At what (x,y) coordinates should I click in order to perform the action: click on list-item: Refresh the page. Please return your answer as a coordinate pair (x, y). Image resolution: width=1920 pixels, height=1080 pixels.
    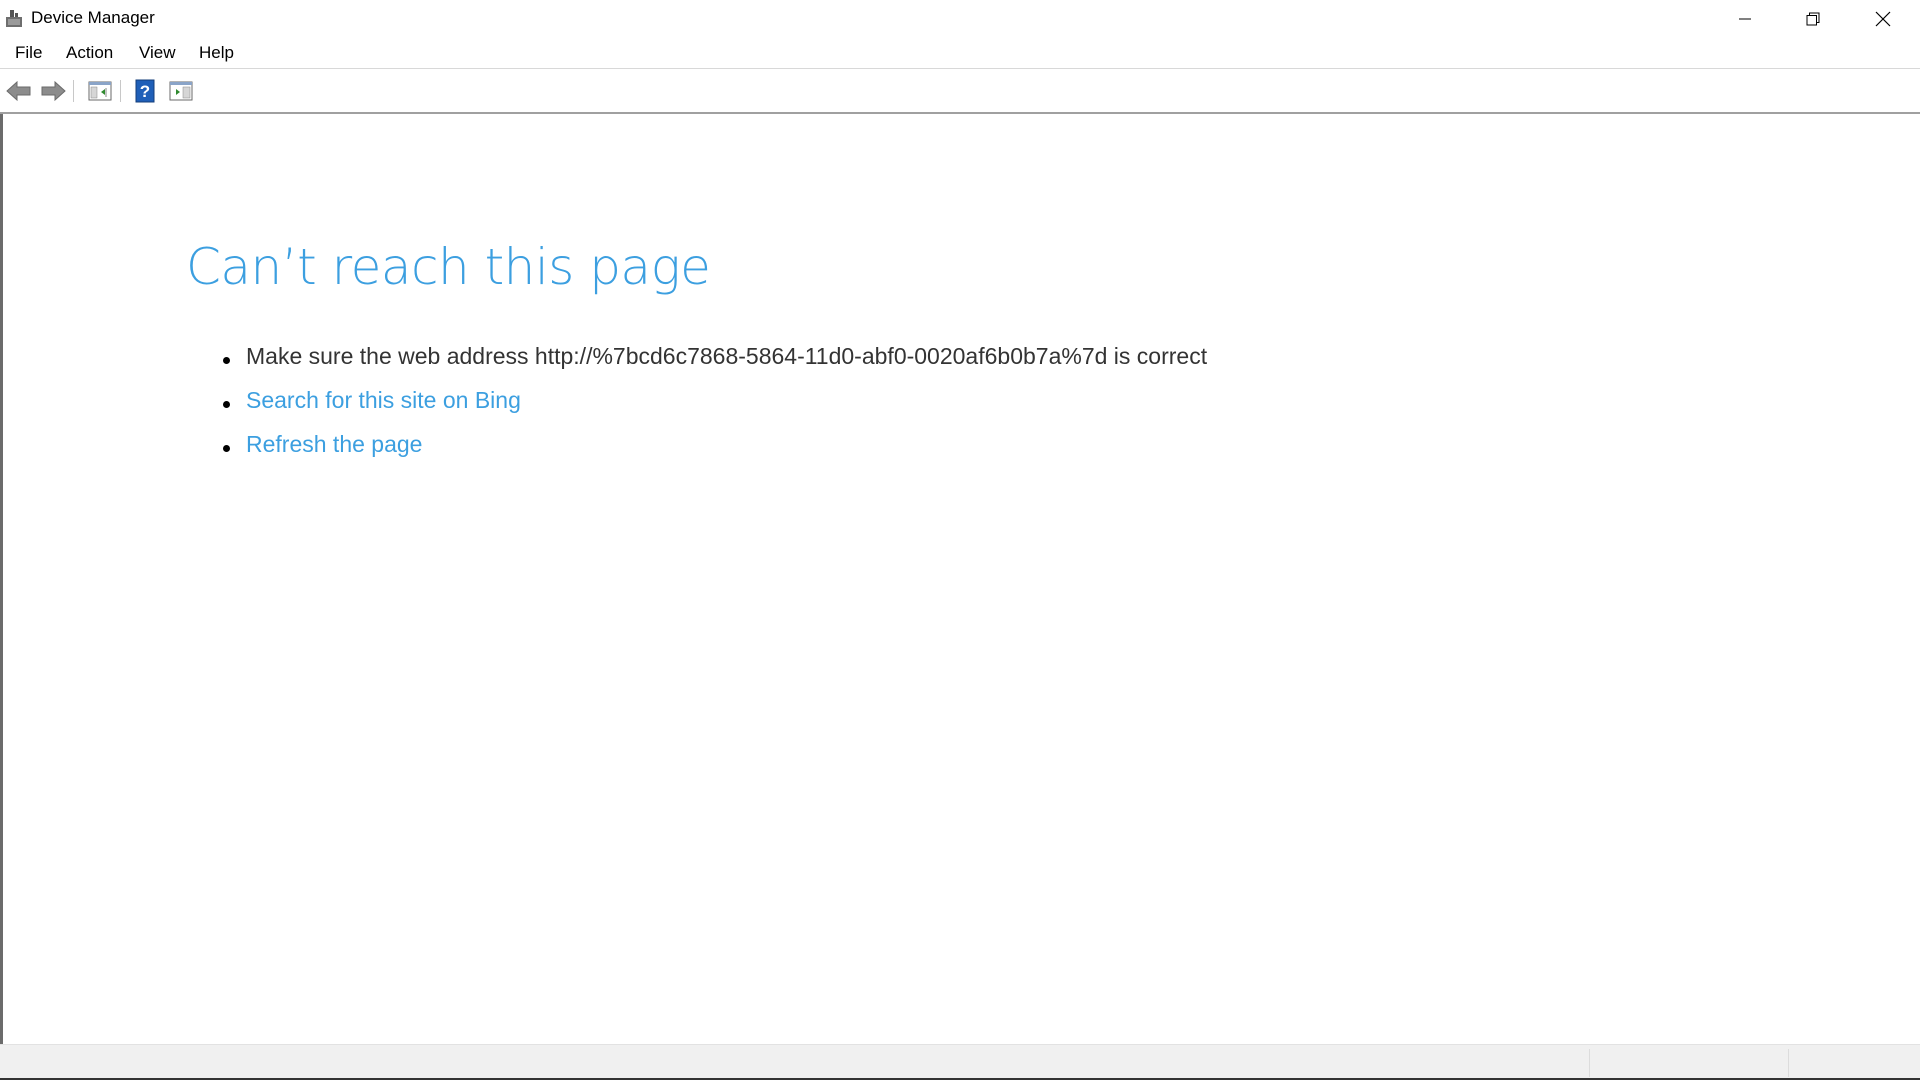
    Looking at the image, I should click on (712, 444).